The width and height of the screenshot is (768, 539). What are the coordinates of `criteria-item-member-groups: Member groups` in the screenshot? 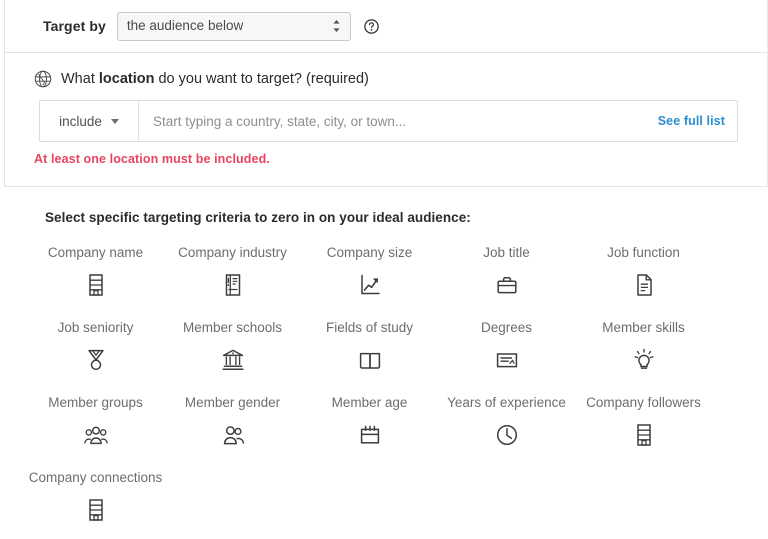 It's located at (95, 426).